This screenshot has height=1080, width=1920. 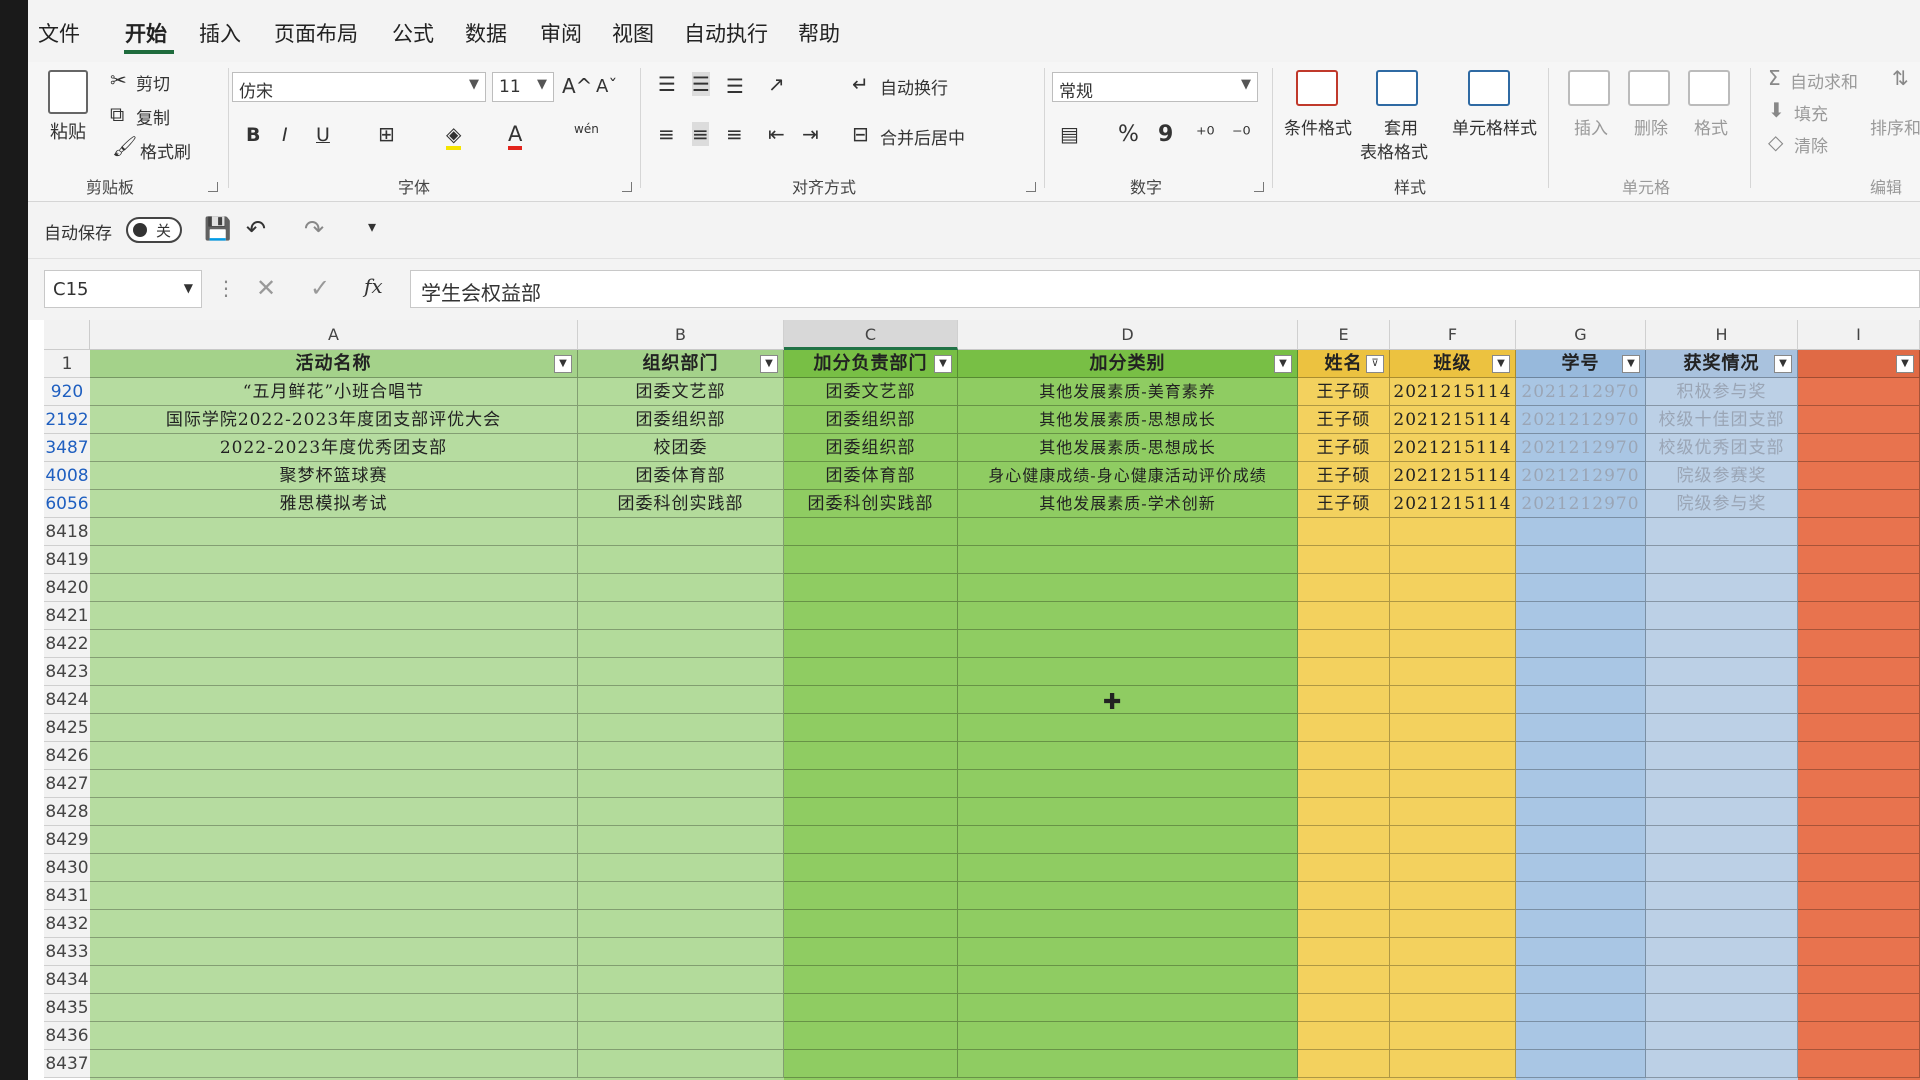 I want to click on font-color-button: A, so click(x=515, y=136).